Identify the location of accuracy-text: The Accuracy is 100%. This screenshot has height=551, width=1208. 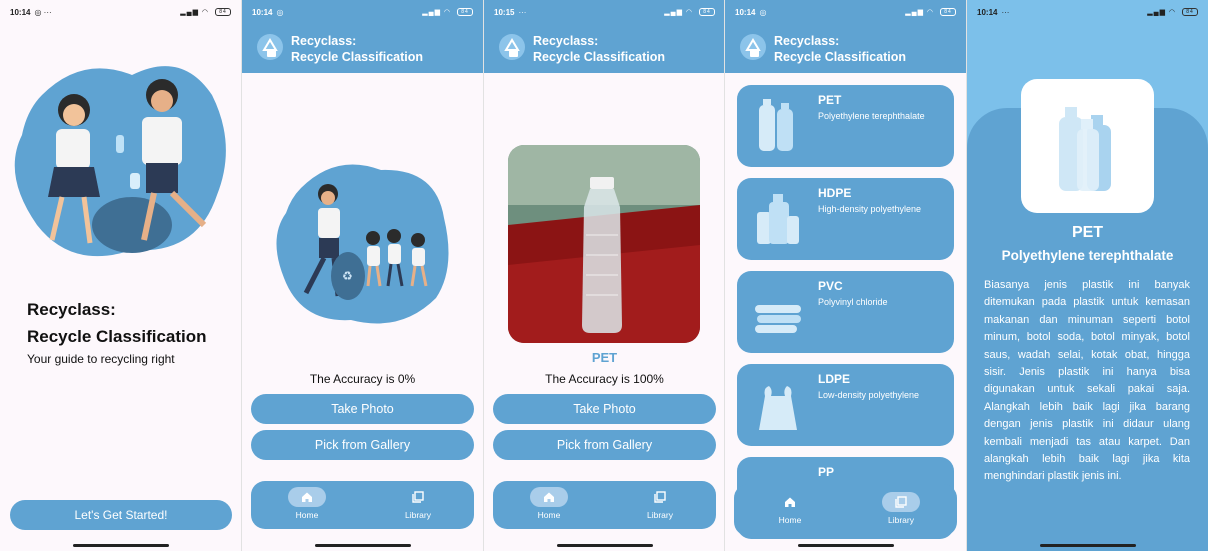
(604, 379).